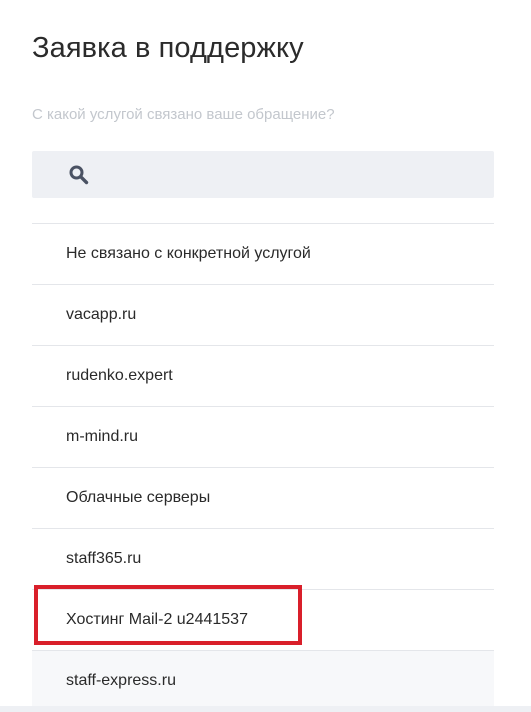  What do you see at coordinates (101, 314) in the screenshot?
I see `service-item-label: vacapp.ru` at bounding box center [101, 314].